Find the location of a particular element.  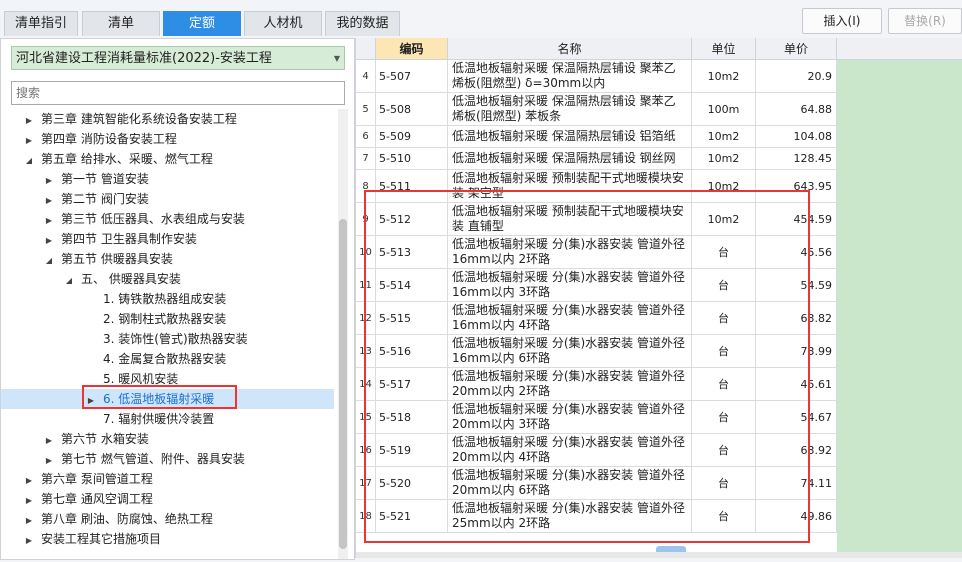

tree-node-label: 第一节 管道安装 is located at coordinates (105, 179).